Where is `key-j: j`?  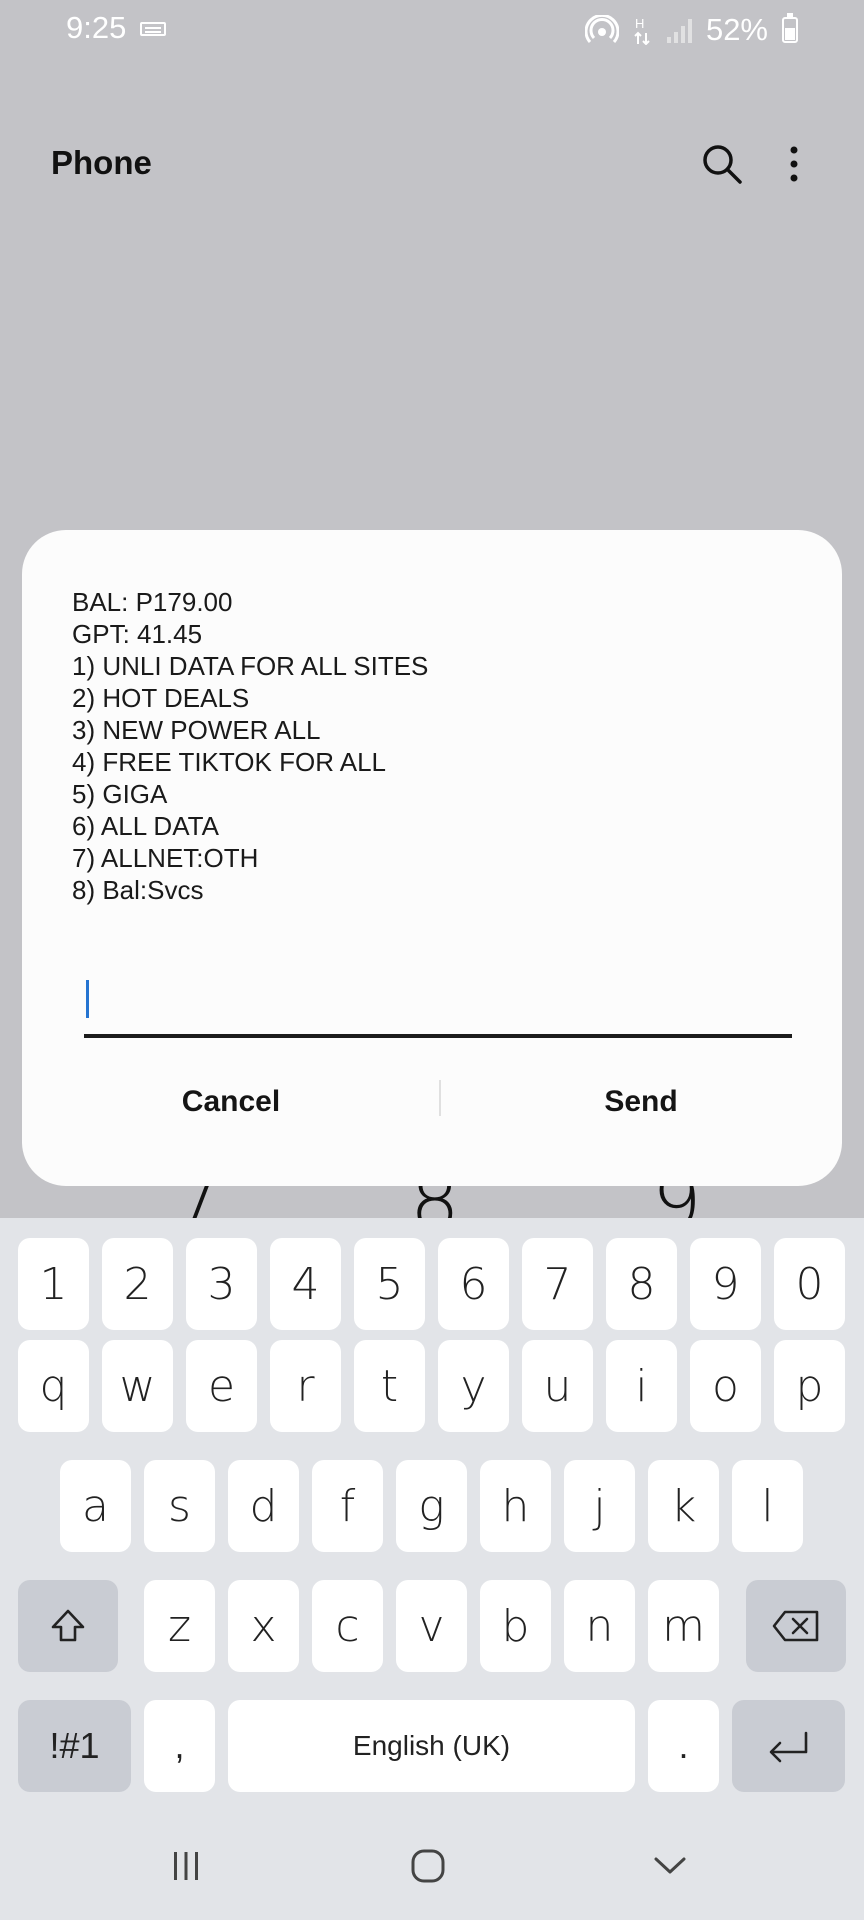 key-j: j is located at coordinates (599, 1506).